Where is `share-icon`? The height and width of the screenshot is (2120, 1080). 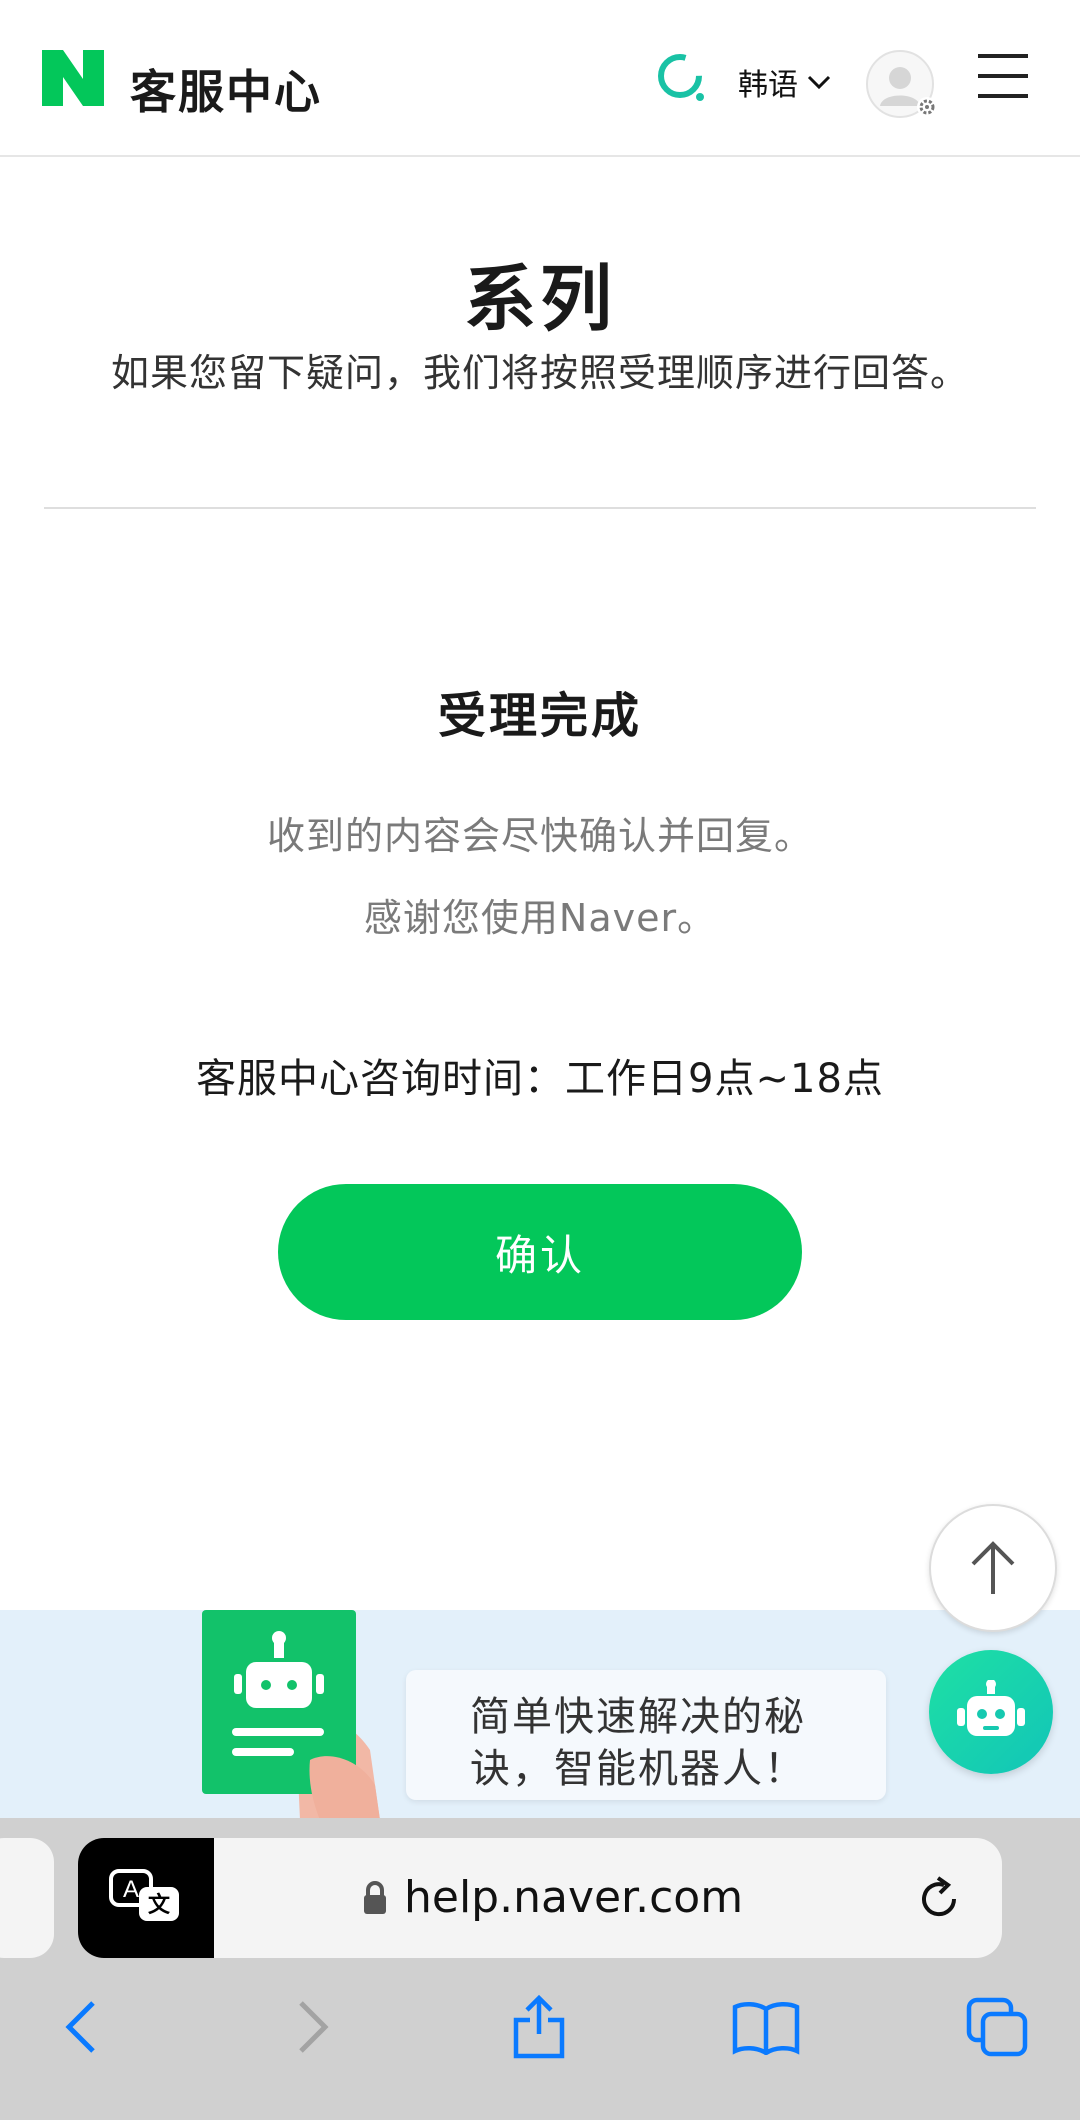 share-icon is located at coordinates (539, 2026).